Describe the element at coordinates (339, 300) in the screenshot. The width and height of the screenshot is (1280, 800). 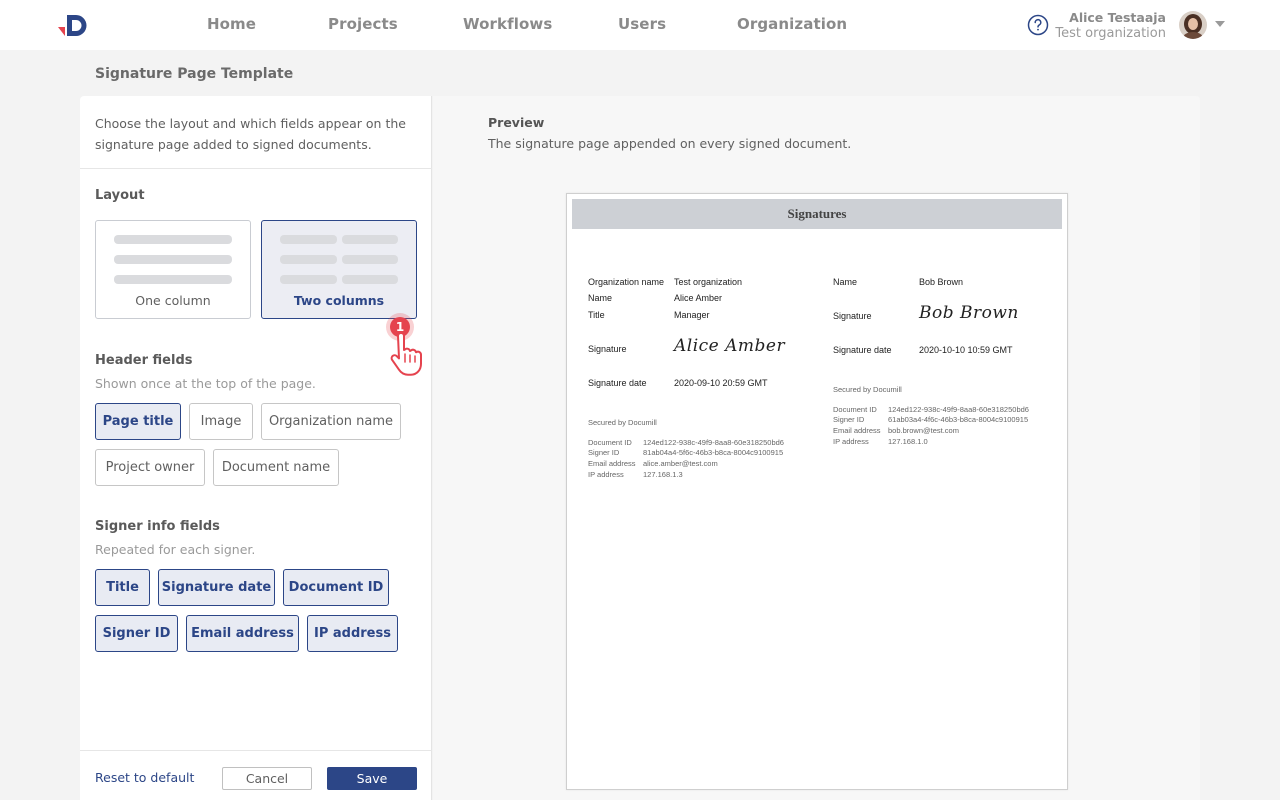
I see `layout-option-label: Two columns` at that location.